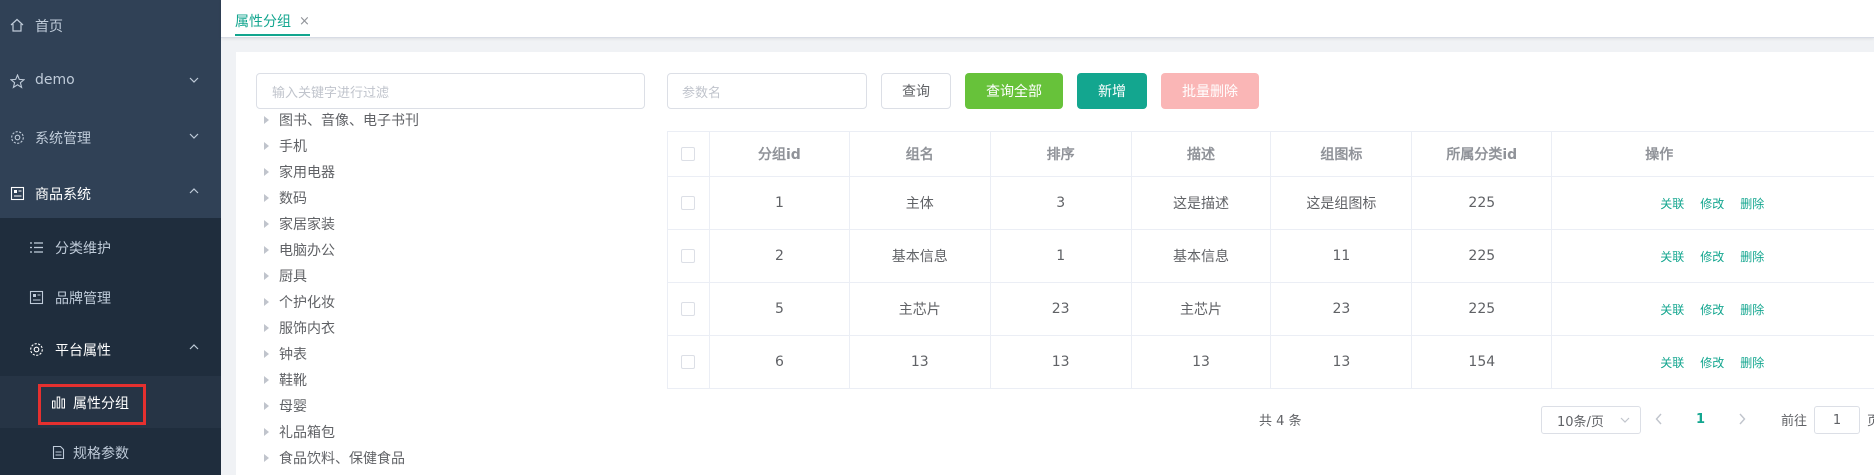 Image resolution: width=1874 pixels, height=475 pixels. I want to click on table-cell-name: 基本信息, so click(920, 256).